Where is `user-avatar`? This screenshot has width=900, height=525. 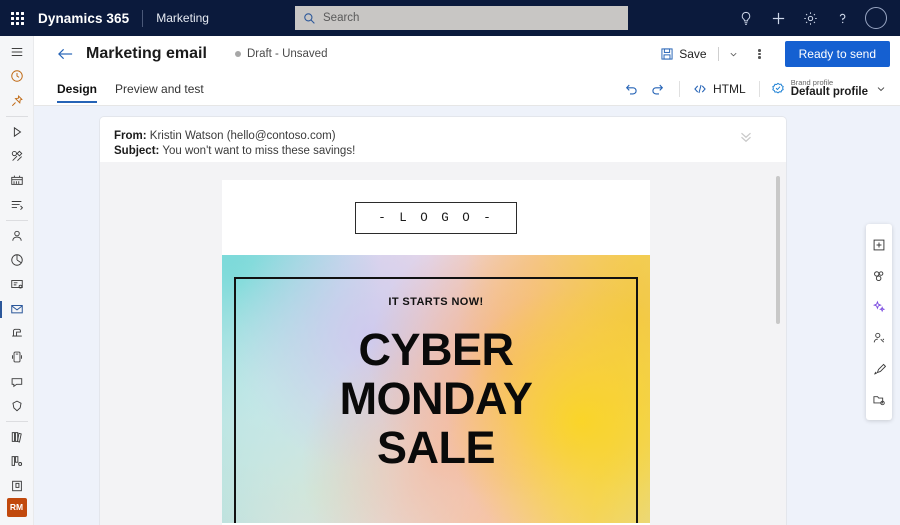
user-avatar is located at coordinates (876, 18).